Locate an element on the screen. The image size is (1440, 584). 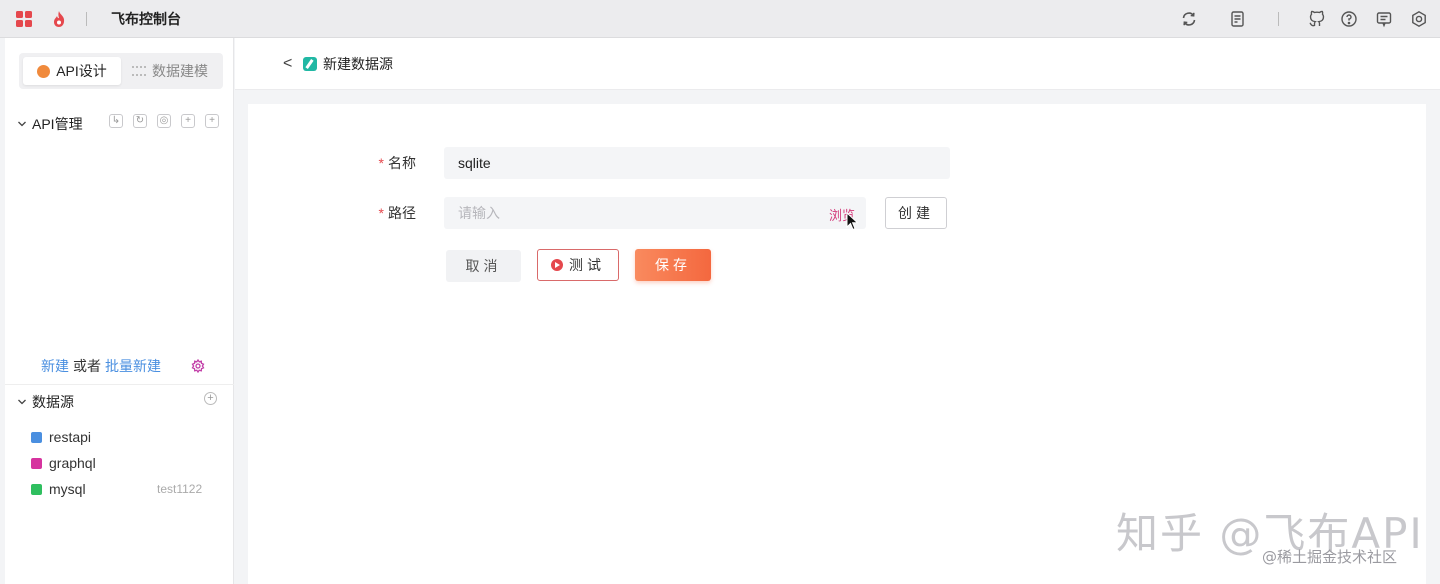
topbar-actions is located at coordinates (1304, 19).